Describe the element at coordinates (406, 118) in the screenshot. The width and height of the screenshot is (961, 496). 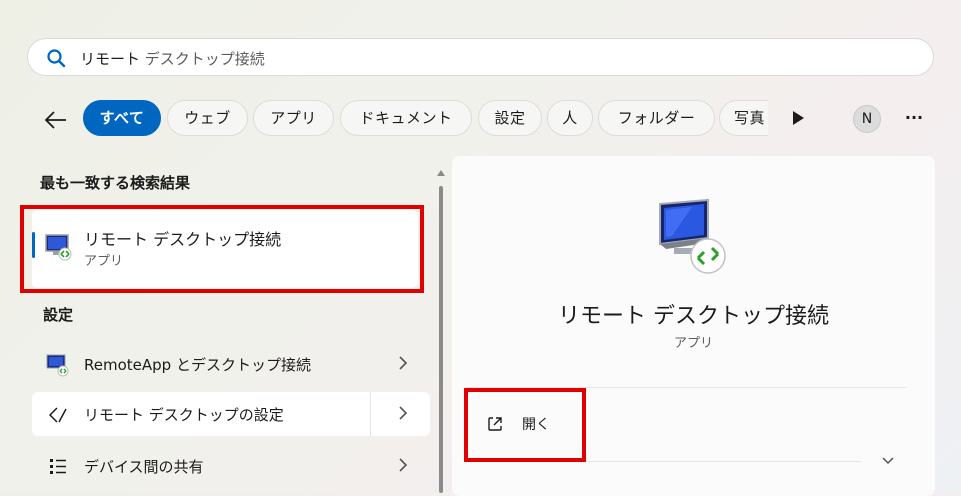
I see `filter-tab-documents: ドキュメント` at that location.